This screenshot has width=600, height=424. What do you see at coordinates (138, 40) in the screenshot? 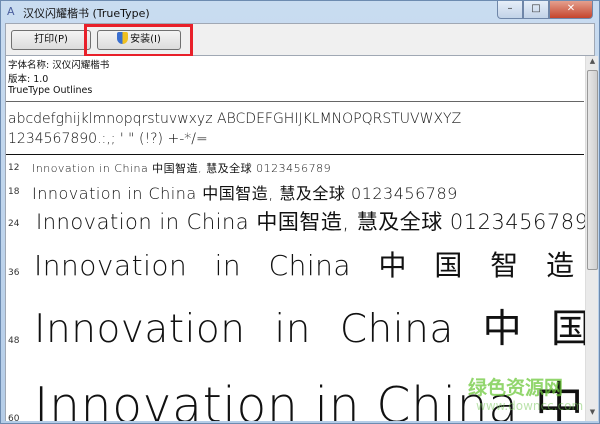
I see `install-highlight-box` at bounding box center [138, 40].